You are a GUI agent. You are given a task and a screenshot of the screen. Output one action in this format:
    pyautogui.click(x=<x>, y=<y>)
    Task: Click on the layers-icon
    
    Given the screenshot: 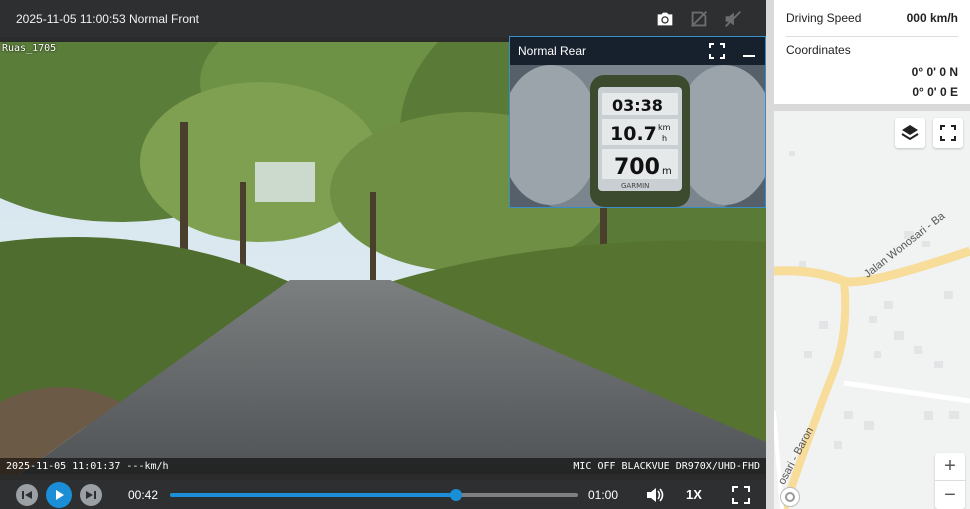 What is the action you would take?
    pyautogui.click(x=910, y=133)
    